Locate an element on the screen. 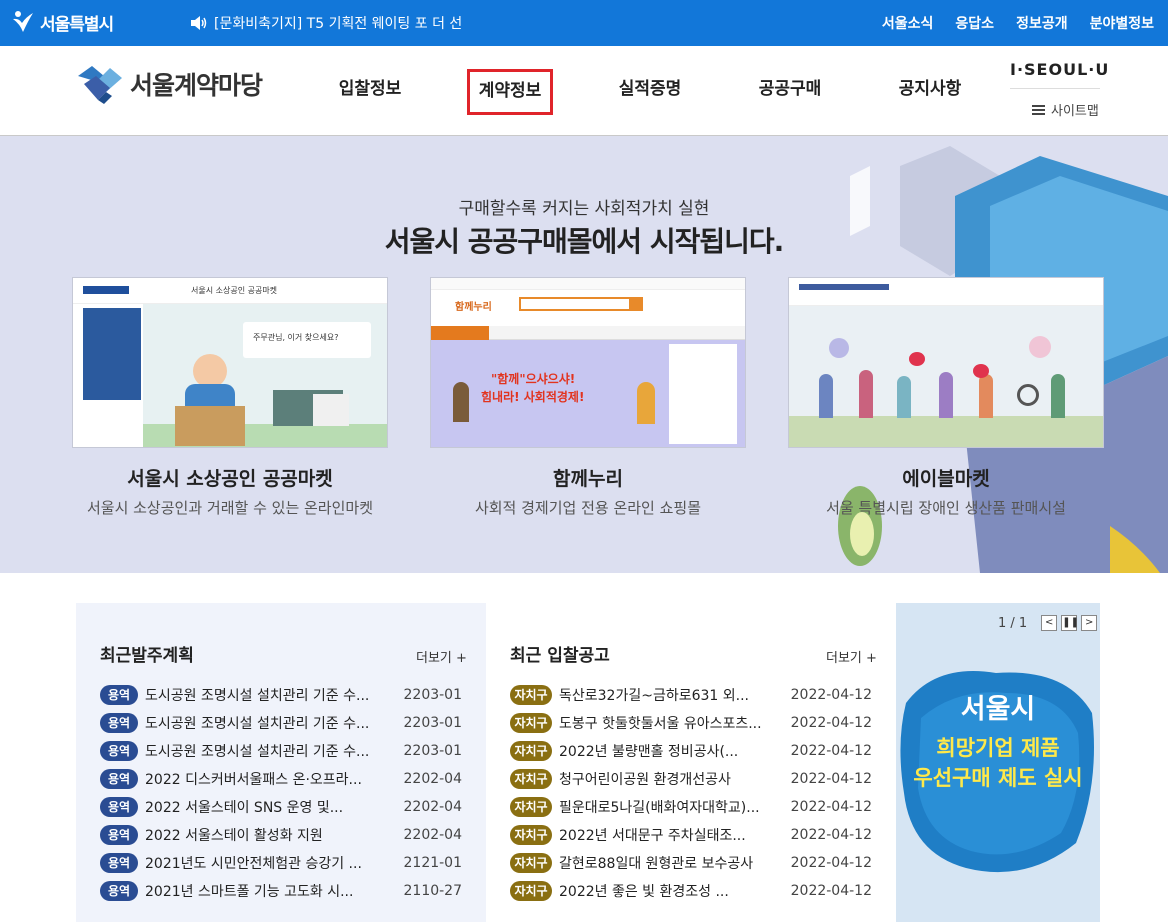  speaker-icon is located at coordinates (199, 23).